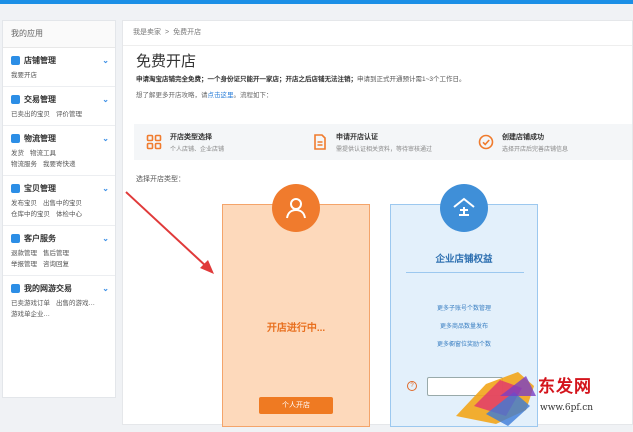 Image resolution: width=633 pixels, height=432 pixels. Describe the element at coordinates (147, 32) in the screenshot. I see `breadcrumb-home: 我是卖家` at that location.